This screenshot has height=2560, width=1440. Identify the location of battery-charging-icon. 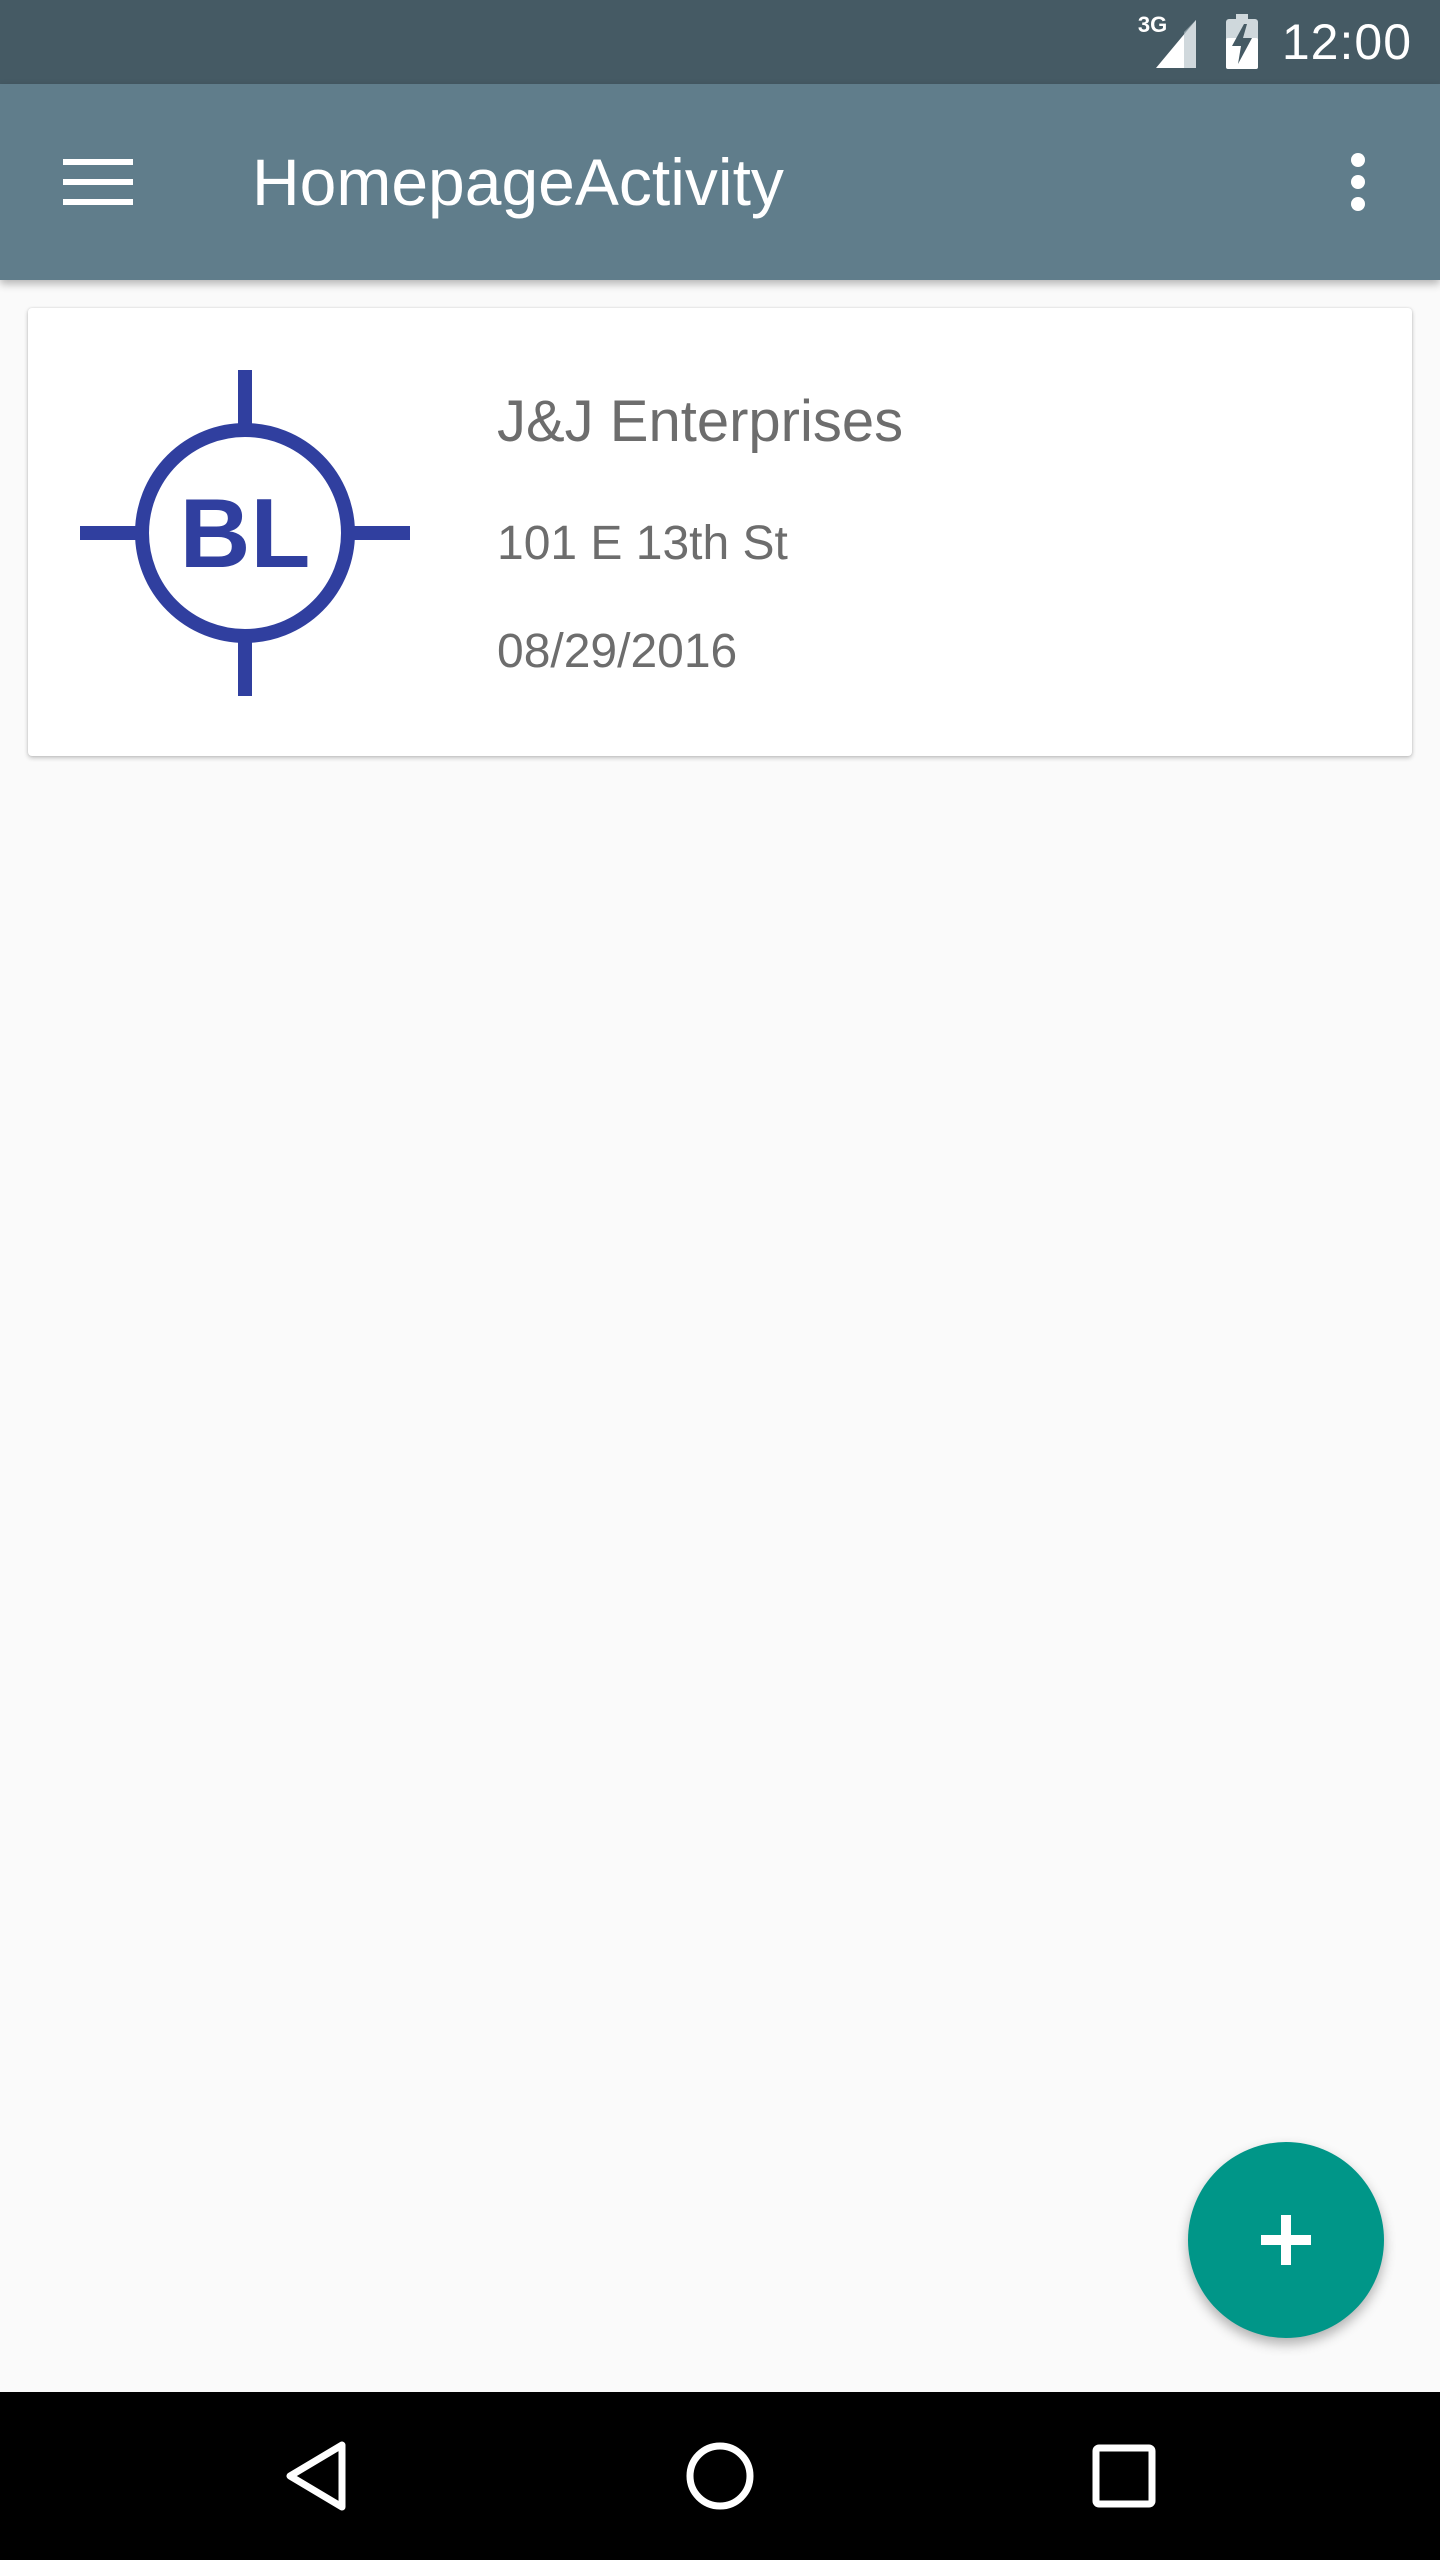
(1242, 42).